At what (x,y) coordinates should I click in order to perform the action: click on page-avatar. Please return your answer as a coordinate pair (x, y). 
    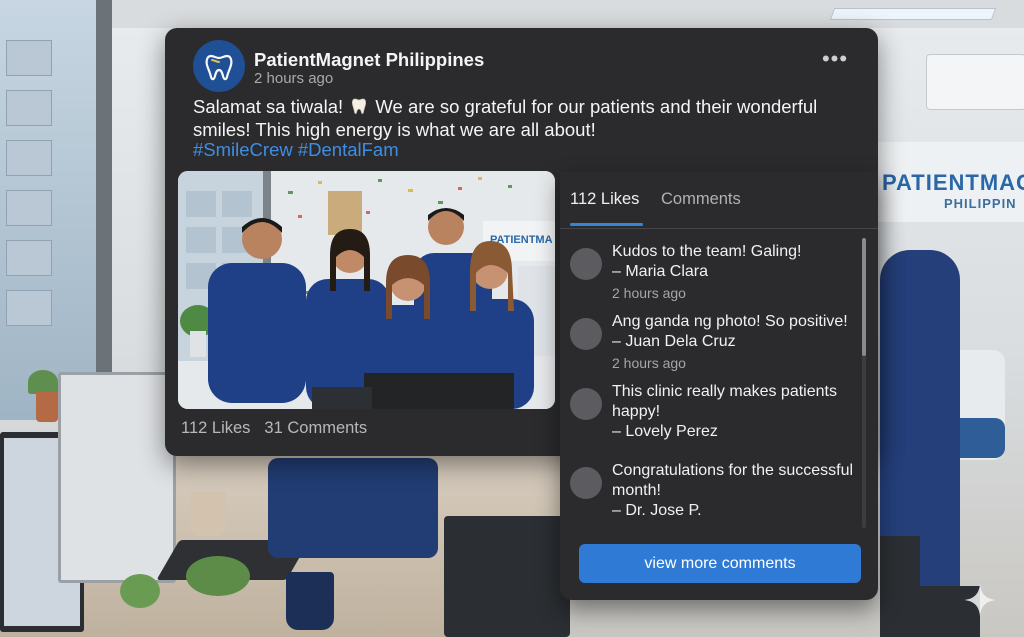
    Looking at the image, I should click on (219, 66).